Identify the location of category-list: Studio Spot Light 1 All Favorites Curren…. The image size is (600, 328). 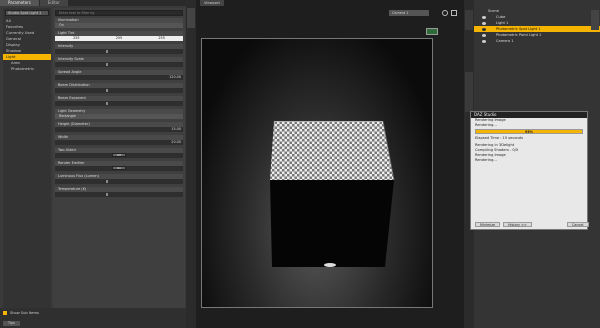
(27, 158).